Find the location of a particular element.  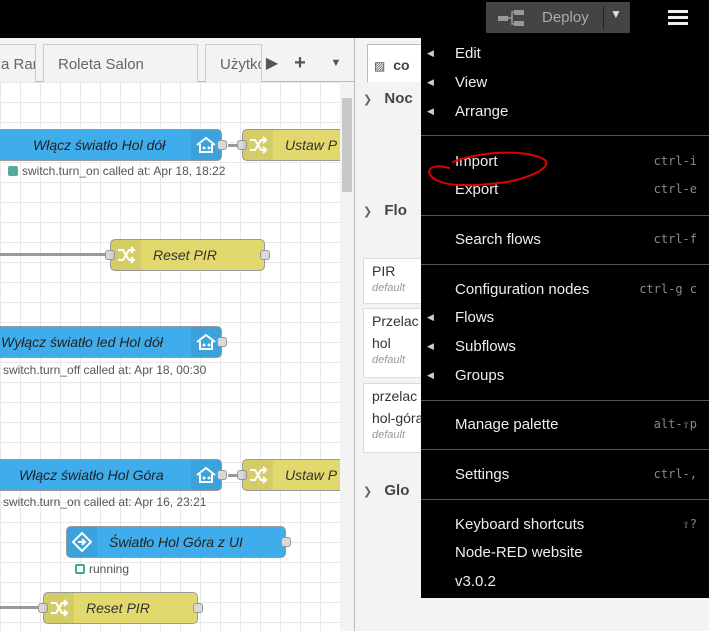

status-text: switch.turn_on called at: Apr 16, 23:21 is located at coordinates (105, 502).